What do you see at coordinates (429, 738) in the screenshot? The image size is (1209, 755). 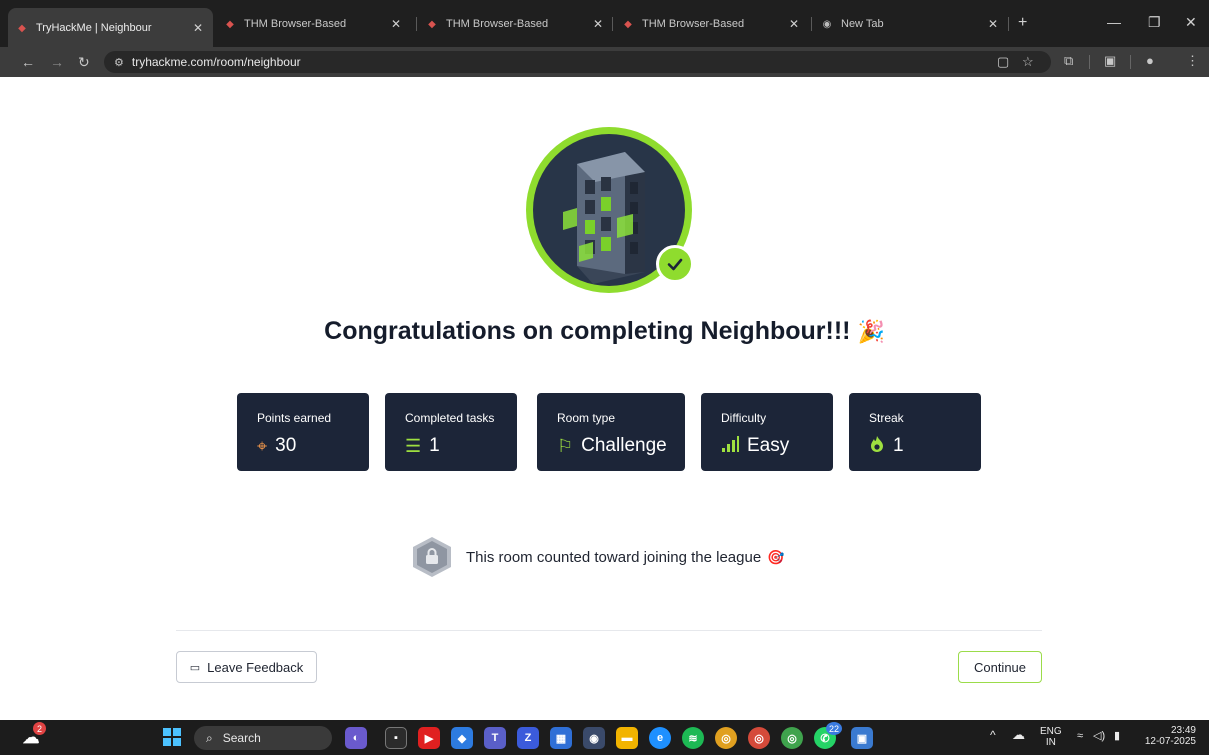 I see `youtube-app-icon: ▶` at bounding box center [429, 738].